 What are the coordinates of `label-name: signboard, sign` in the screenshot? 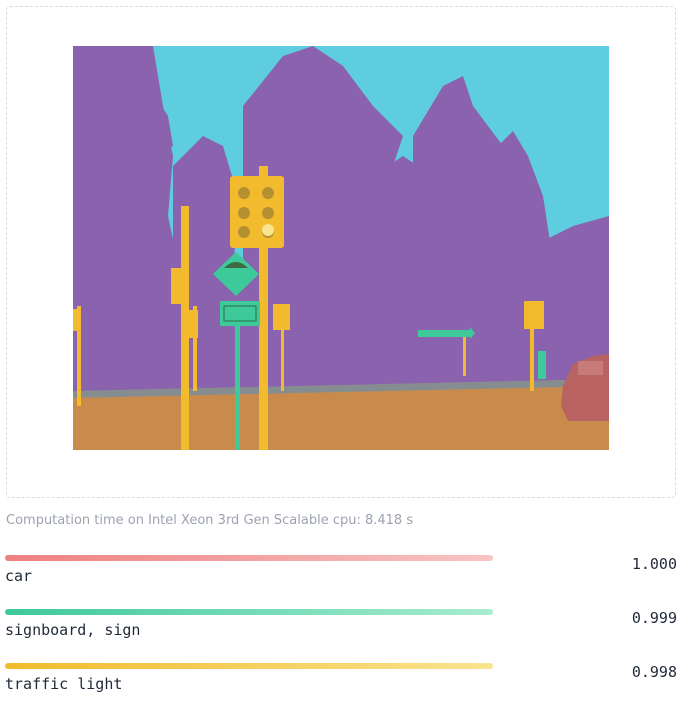 It's located at (73, 630).